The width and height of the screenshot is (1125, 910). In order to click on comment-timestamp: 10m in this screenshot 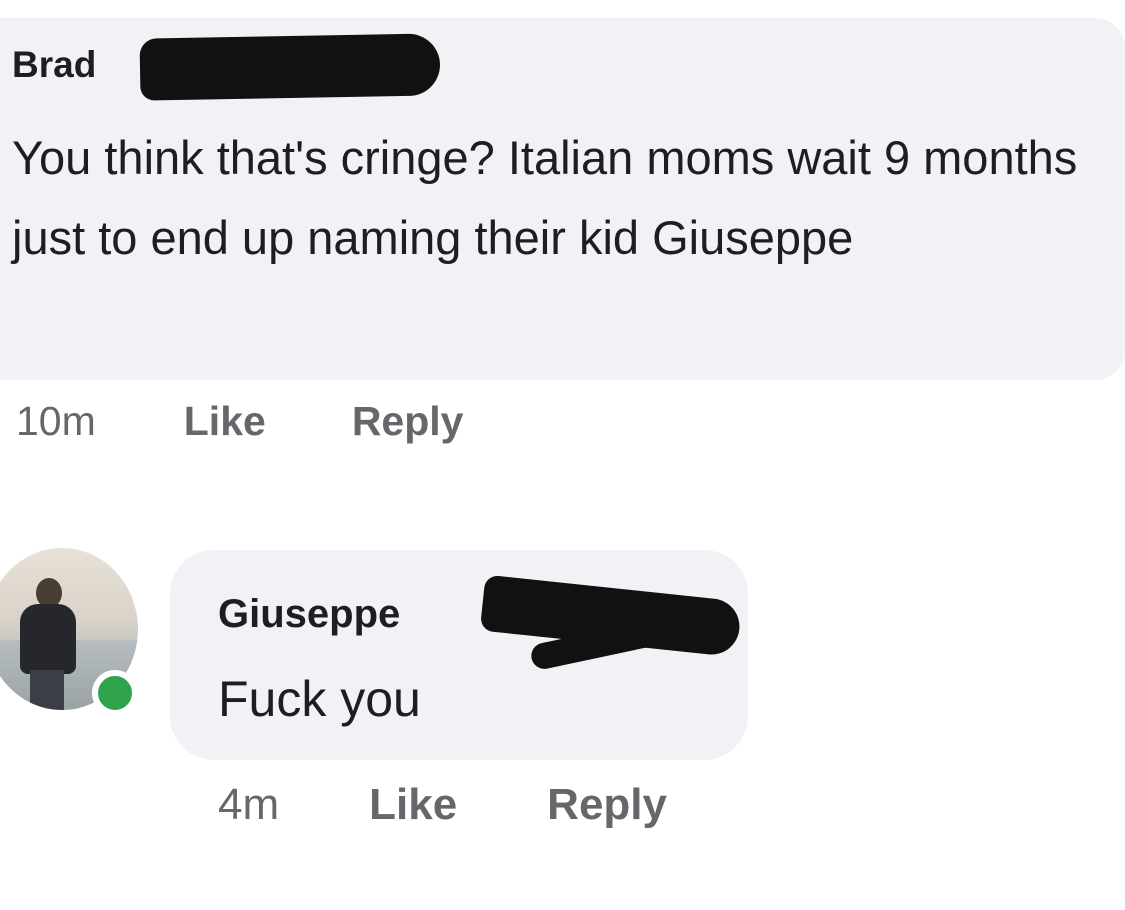, I will do `click(56, 421)`.